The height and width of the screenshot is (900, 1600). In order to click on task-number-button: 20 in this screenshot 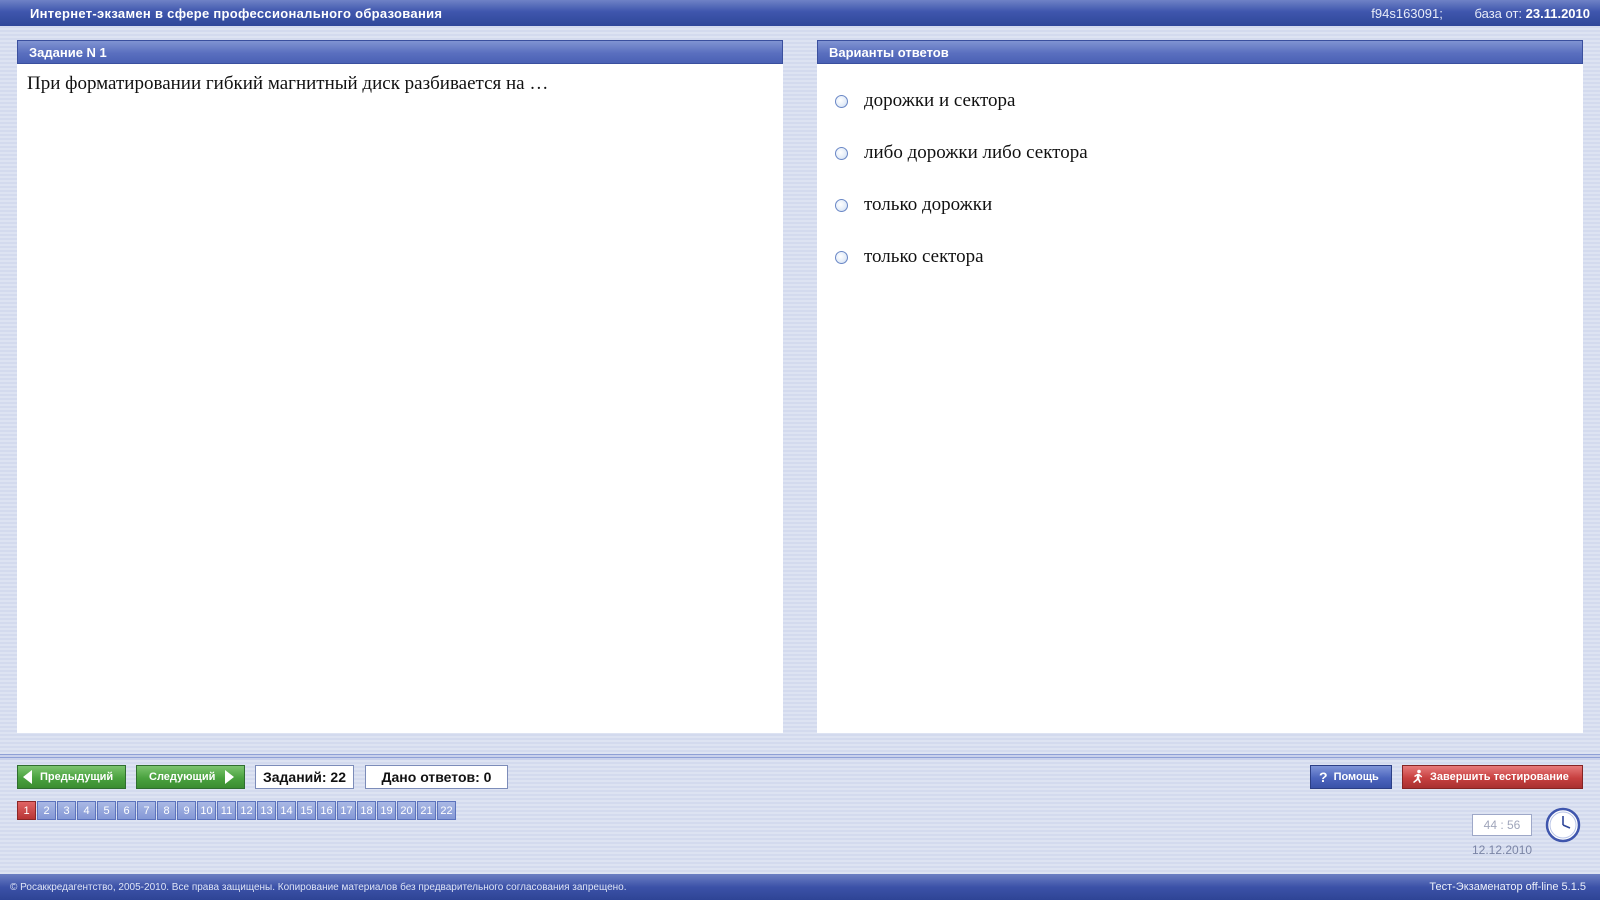, I will do `click(406, 810)`.